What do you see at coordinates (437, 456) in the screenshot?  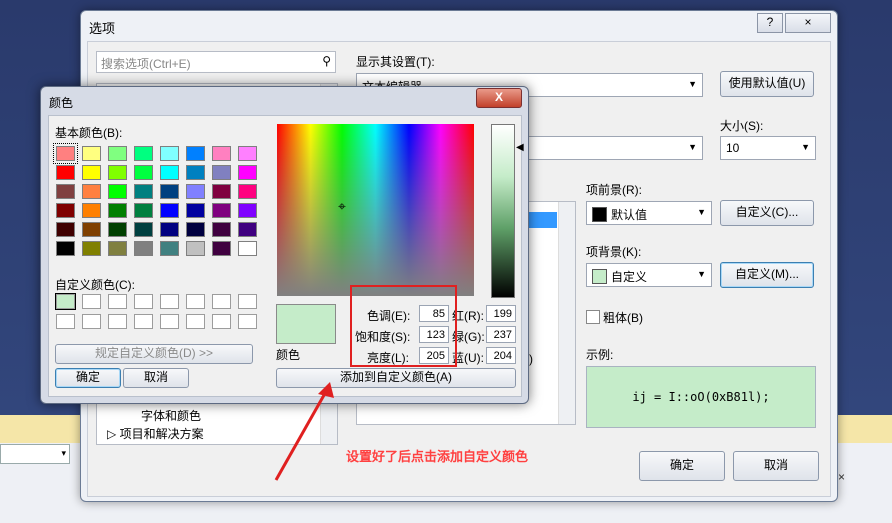 I see `annotation-text: 设置好了后点击添加自定义颜色` at bounding box center [437, 456].